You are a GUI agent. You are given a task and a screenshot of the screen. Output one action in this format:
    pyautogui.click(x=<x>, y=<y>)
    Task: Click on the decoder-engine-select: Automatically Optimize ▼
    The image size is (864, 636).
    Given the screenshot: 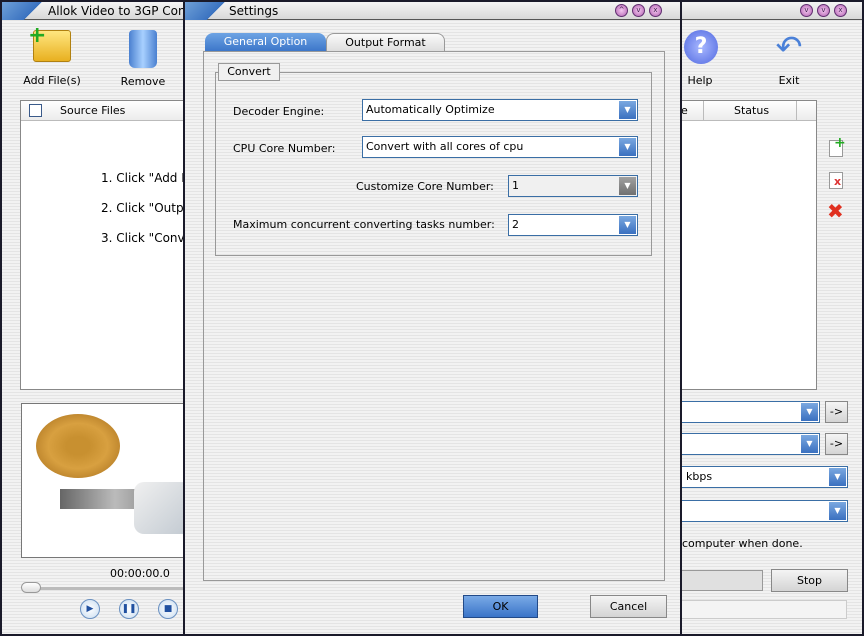 What is the action you would take?
    pyautogui.click(x=500, y=110)
    